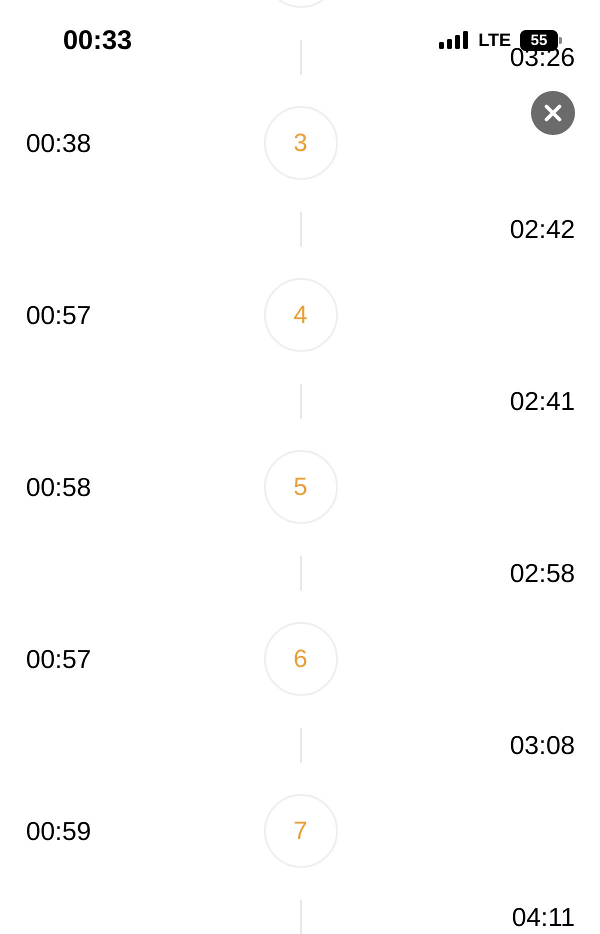 The height and width of the screenshot is (934, 600). Describe the element at coordinates (59, 487) in the screenshot. I see `step-time: 00:58` at that location.